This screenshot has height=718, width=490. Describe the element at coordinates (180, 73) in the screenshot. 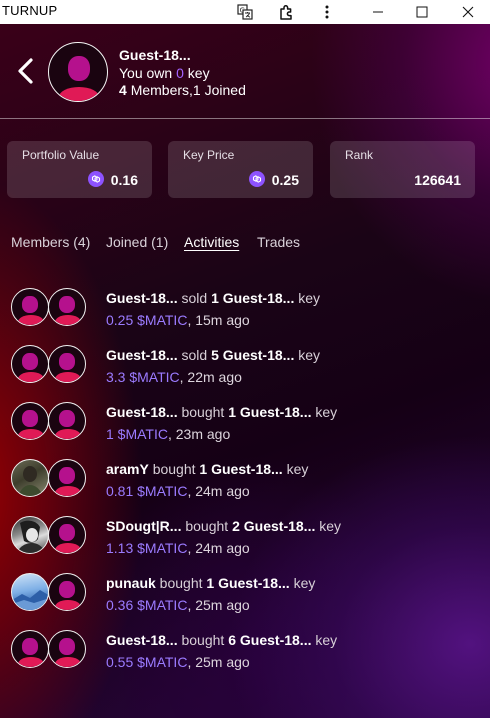

I see `owned-key-count: 0` at that location.